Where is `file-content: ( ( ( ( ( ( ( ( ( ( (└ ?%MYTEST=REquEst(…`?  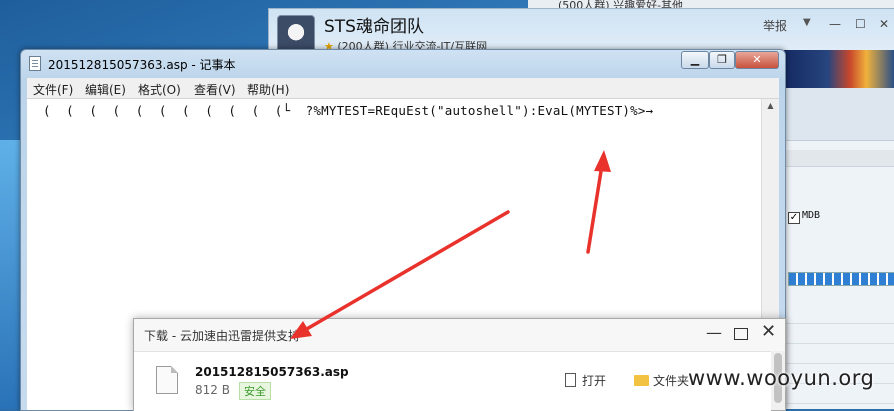 file-content: ( ( ( ( ( ( ( ( ( ( (└ ?%MYTEST=REquEst(… is located at coordinates (348, 110).